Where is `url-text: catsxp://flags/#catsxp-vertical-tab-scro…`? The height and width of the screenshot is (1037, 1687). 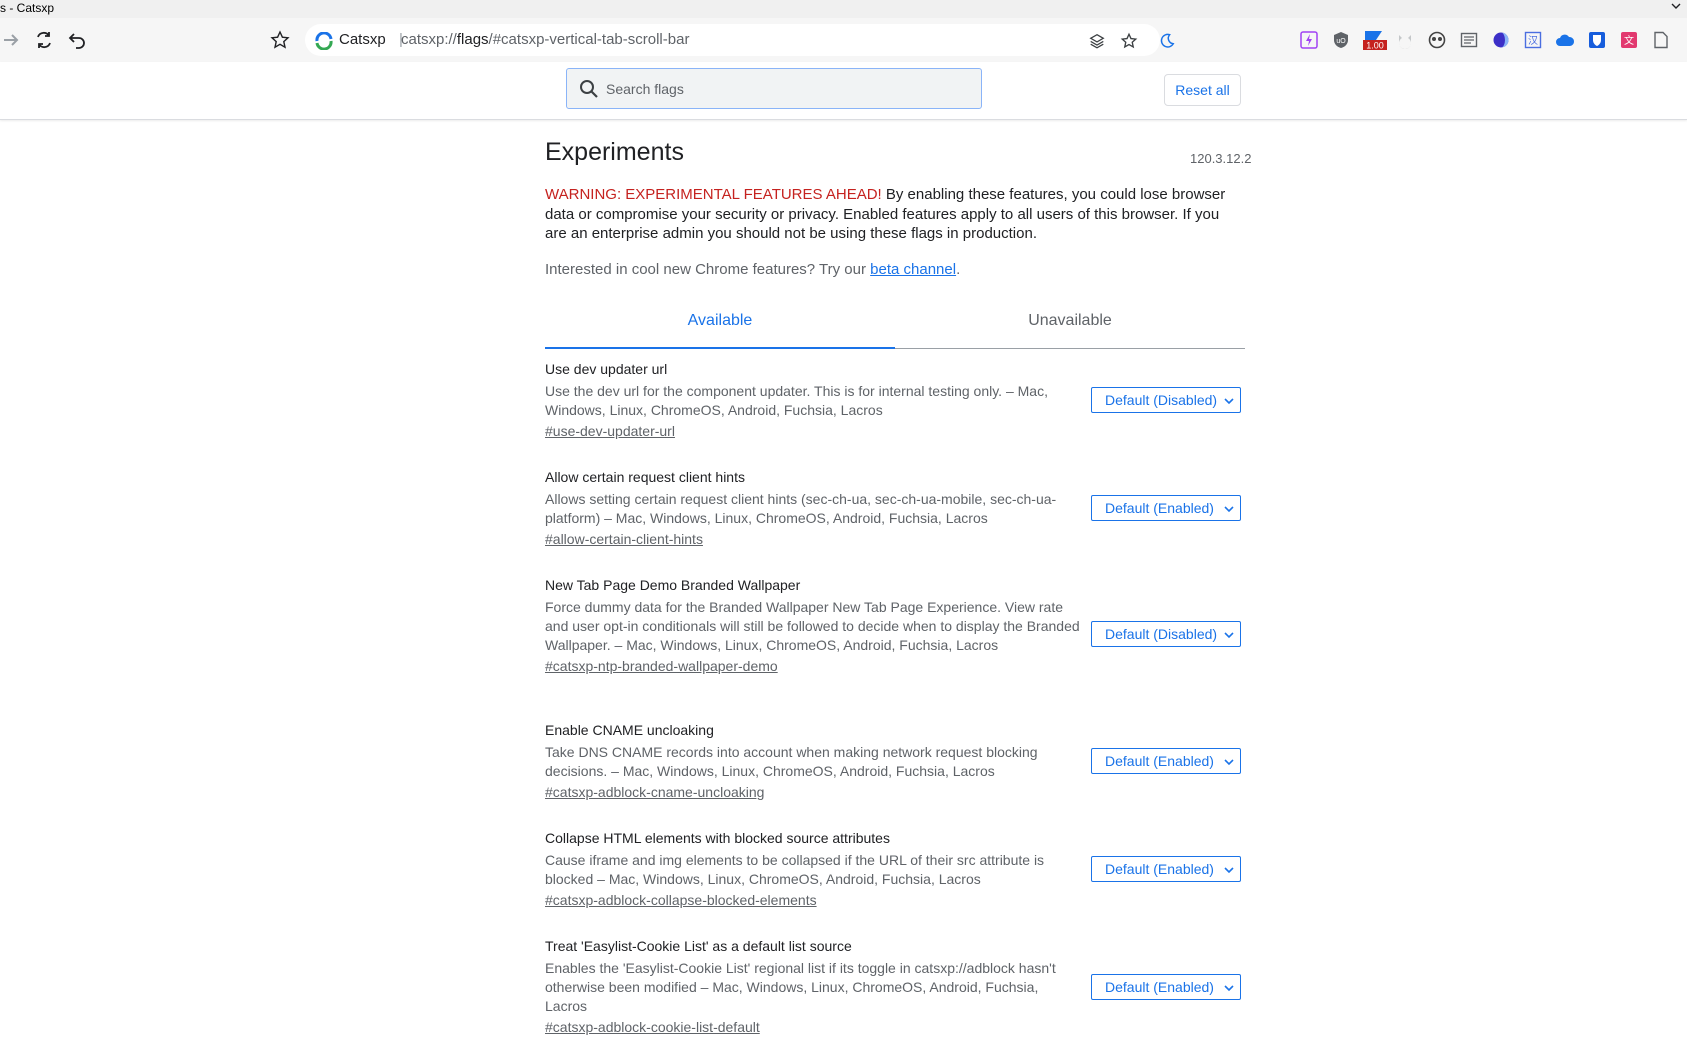
url-text: catsxp://flags/#catsxp-vertical-tab-scro… is located at coordinates (545, 39).